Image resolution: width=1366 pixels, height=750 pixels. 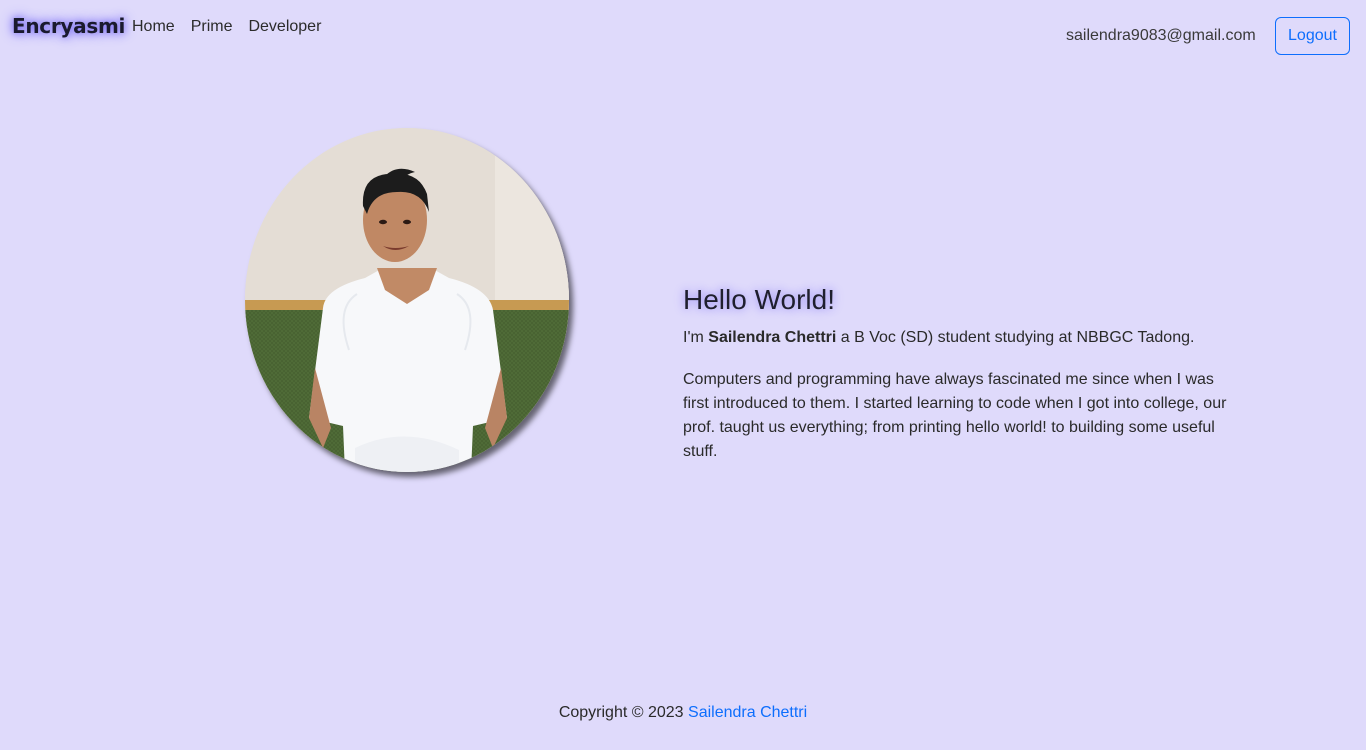 I want to click on nav-link-prime: Prime, so click(x=212, y=27).